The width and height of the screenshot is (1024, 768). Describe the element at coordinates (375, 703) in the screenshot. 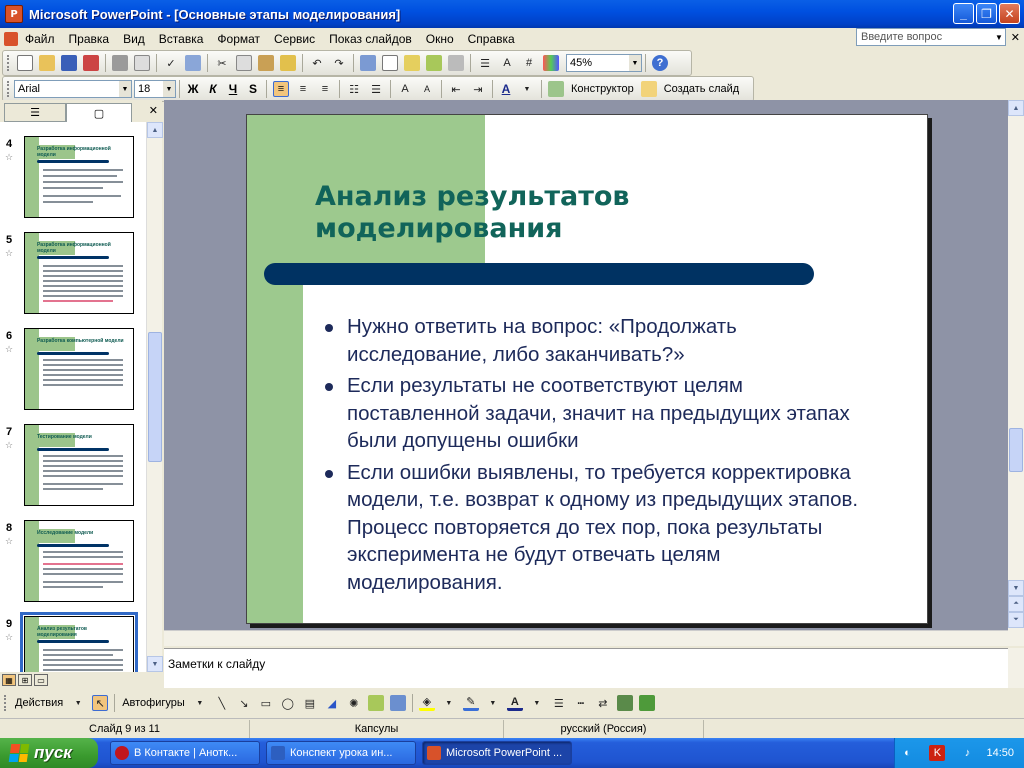

I see `clipart-icon` at that location.